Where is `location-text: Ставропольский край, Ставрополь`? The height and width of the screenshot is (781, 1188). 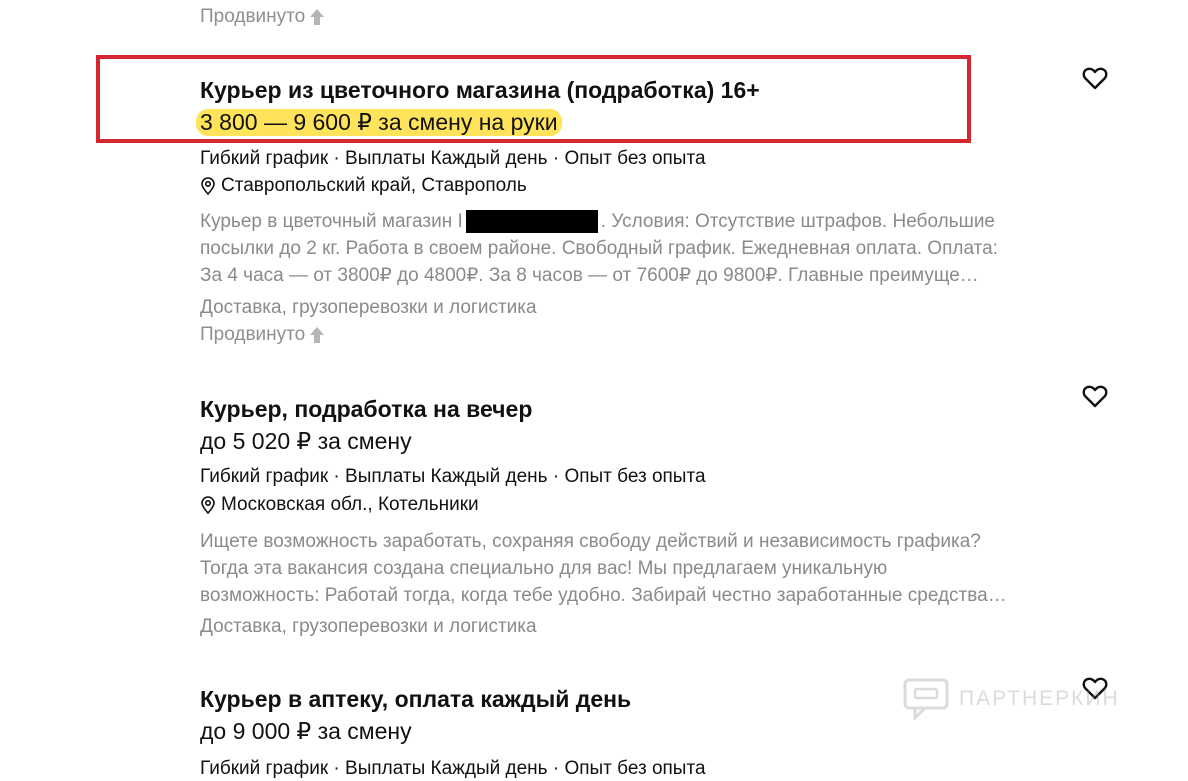 location-text: Ставропольский край, Ставрополь is located at coordinates (374, 185).